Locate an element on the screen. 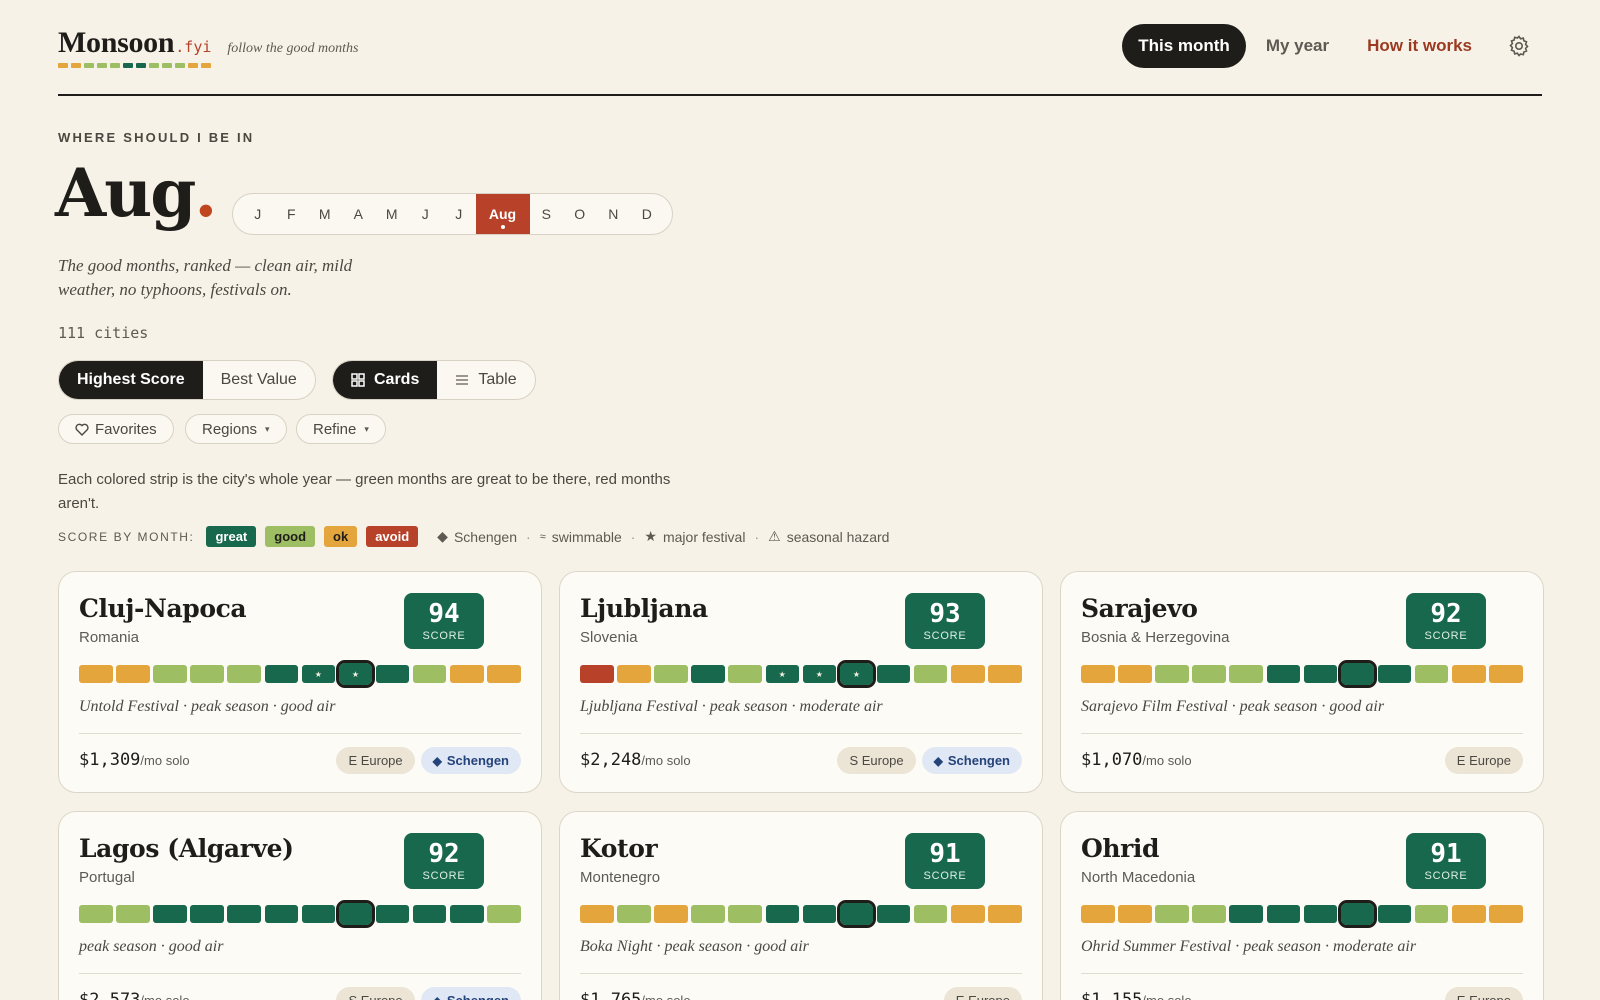  city-price: $1,070/mo solo is located at coordinates (1136, 760).